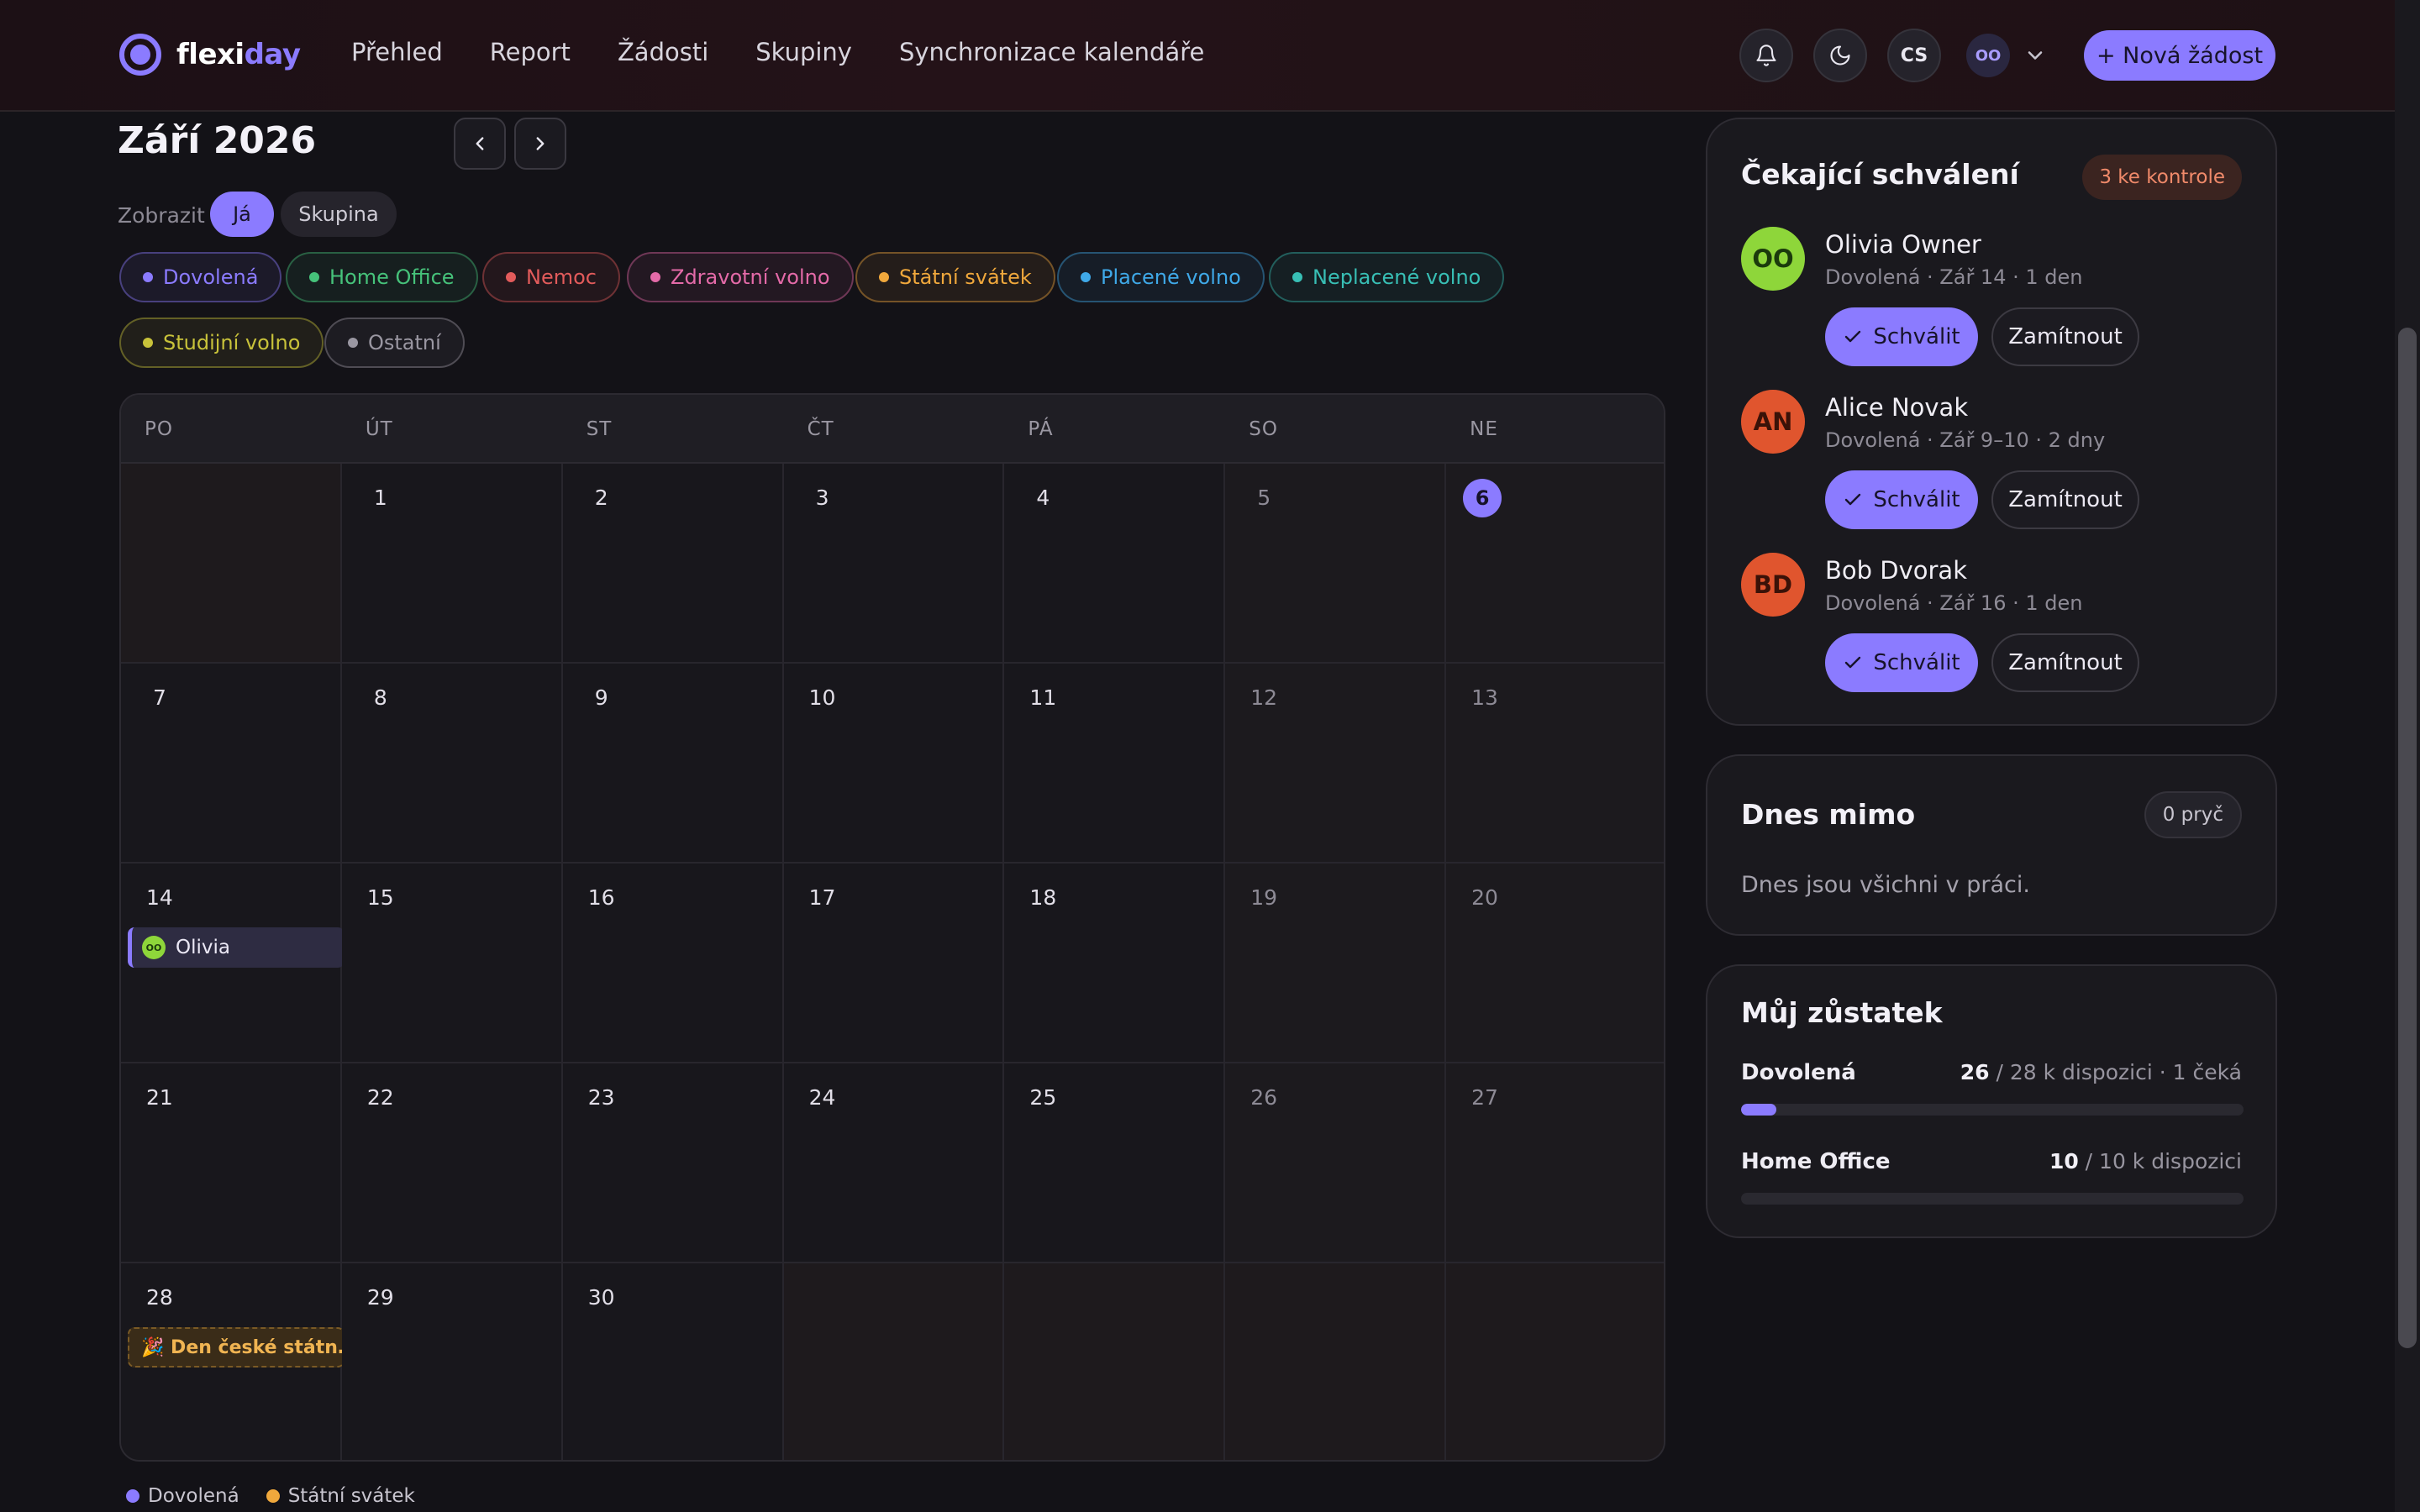  What do you see at coordinates (530, 52) in the screenshot?
I see `nav-item-report: Report` at bounding box center [530, 52].